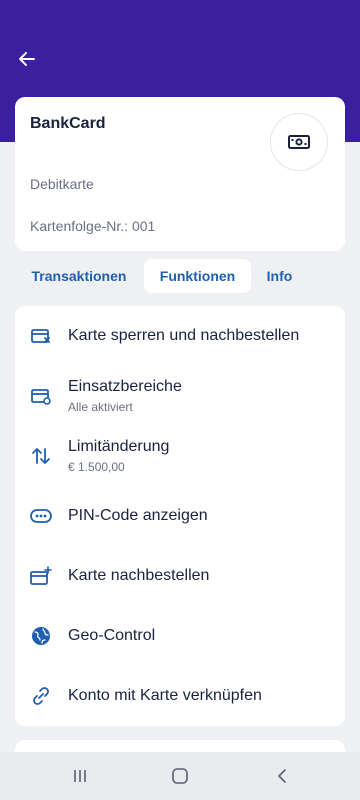 The width and height of the screenshot is (360, 800). I want to click on menu-item-limitaenderung: Limitänderung € 1.500,00, so click(180, 456).